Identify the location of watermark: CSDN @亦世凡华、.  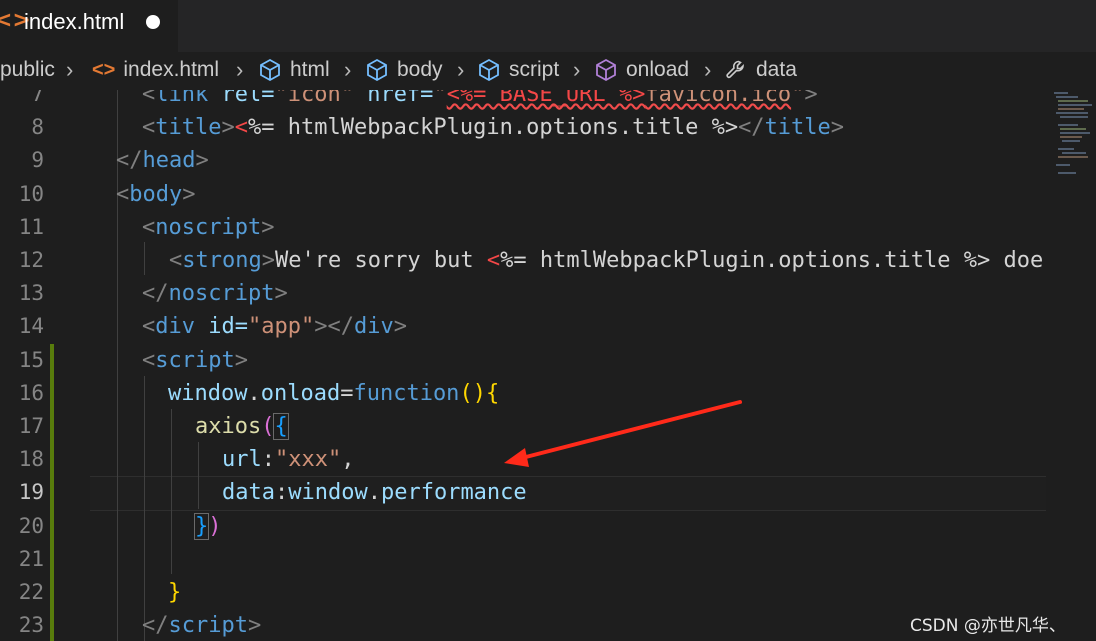
(988, 626).